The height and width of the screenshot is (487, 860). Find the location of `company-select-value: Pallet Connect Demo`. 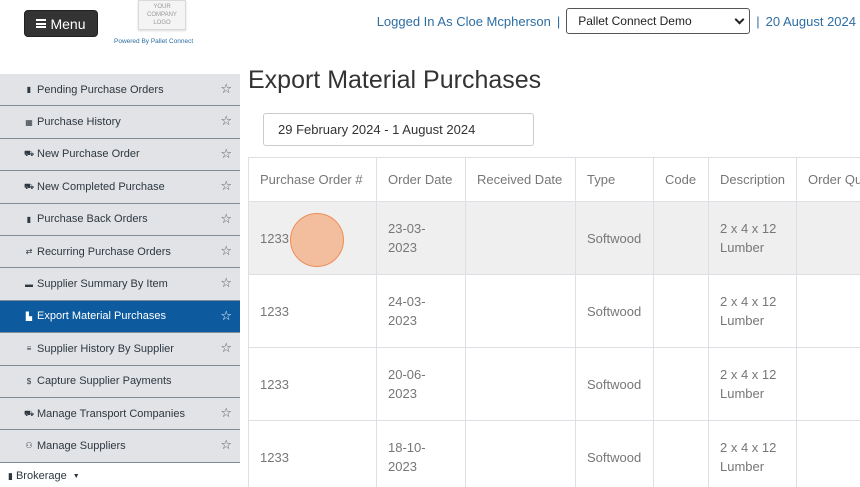

company-select-value: Pallet Connect Demo is located at coordinates (634, 21).